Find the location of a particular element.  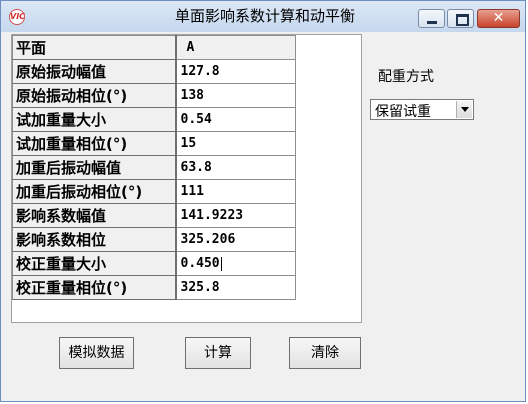

maximize-button is located at coordinates (460, 18).